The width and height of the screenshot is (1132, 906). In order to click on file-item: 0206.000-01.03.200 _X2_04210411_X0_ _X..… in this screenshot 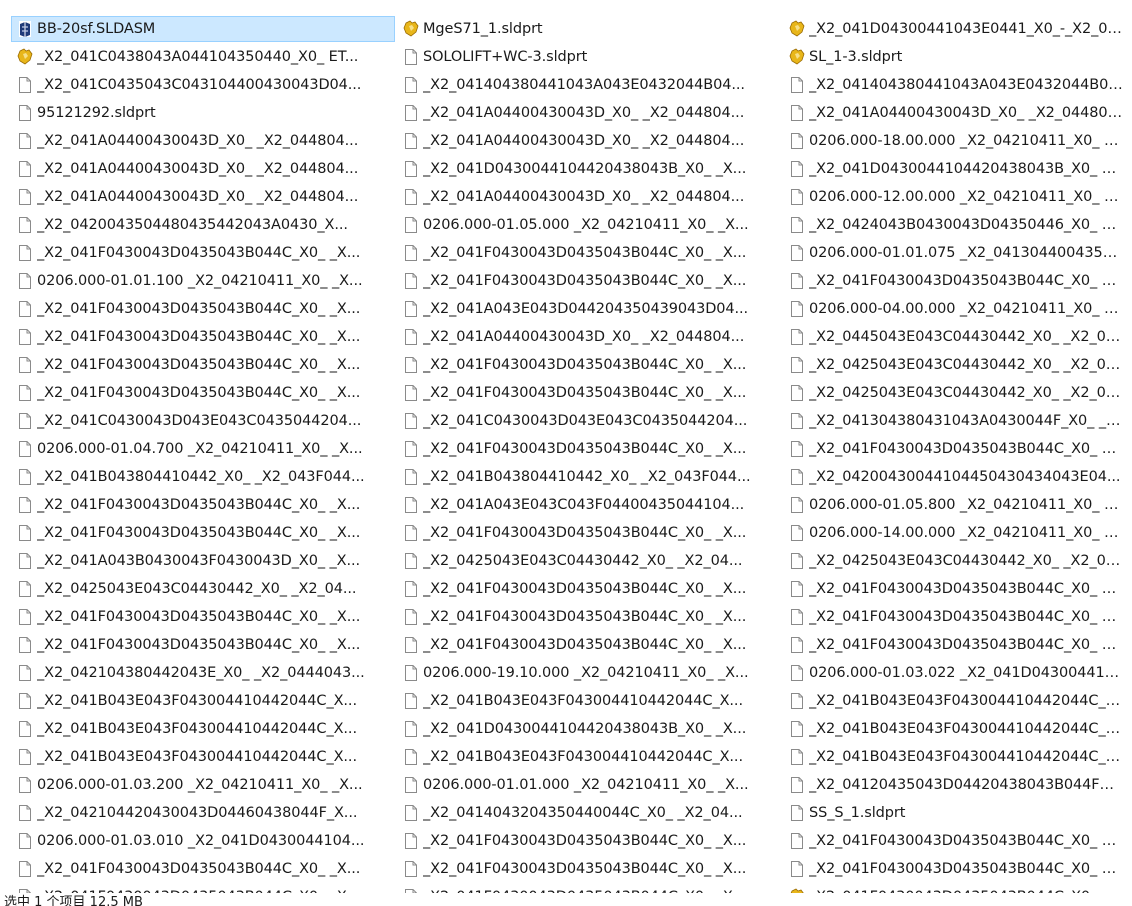, I will do `click(203, 785)`.